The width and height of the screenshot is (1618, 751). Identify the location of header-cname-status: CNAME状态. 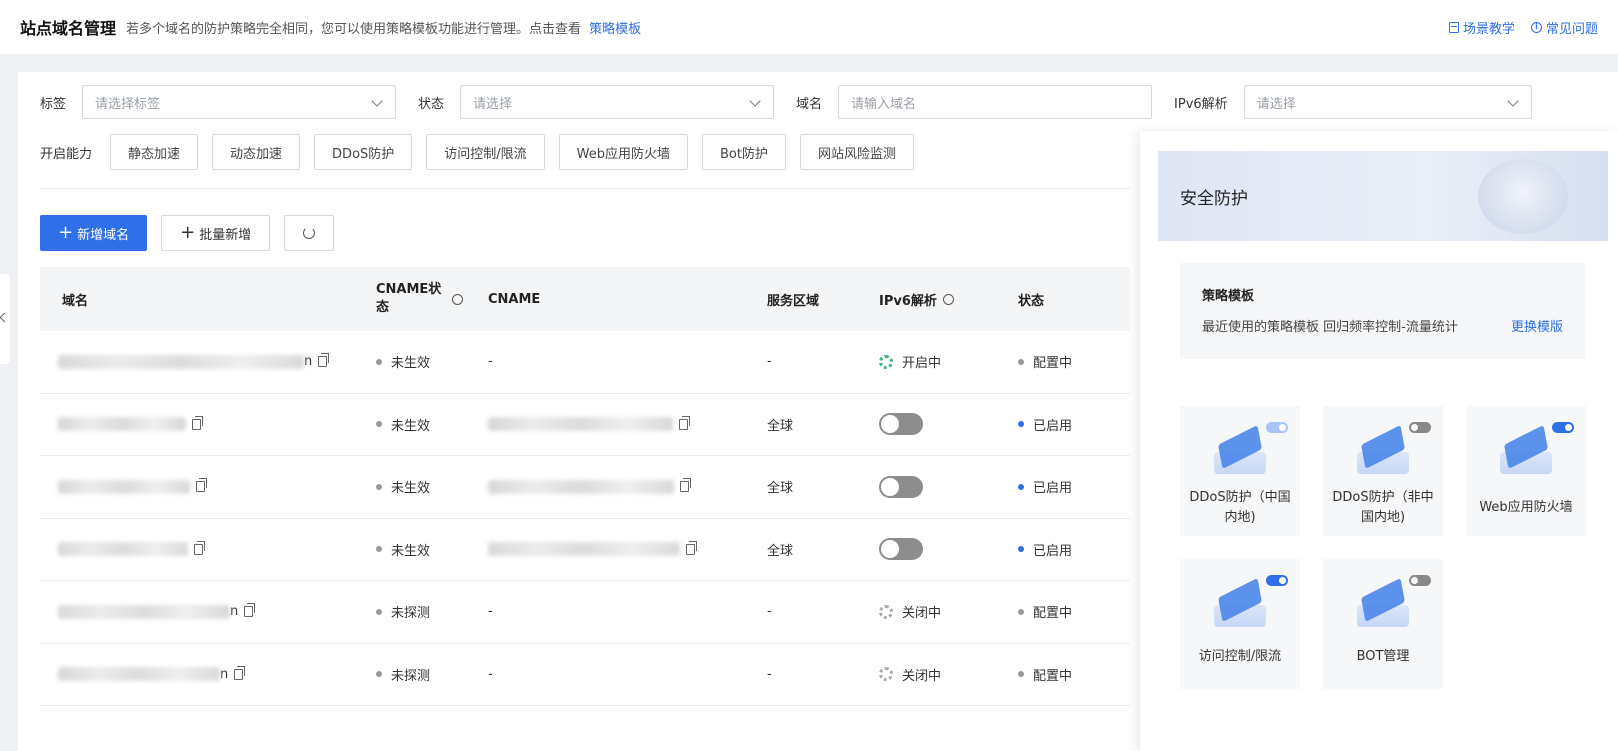
(432, 299).